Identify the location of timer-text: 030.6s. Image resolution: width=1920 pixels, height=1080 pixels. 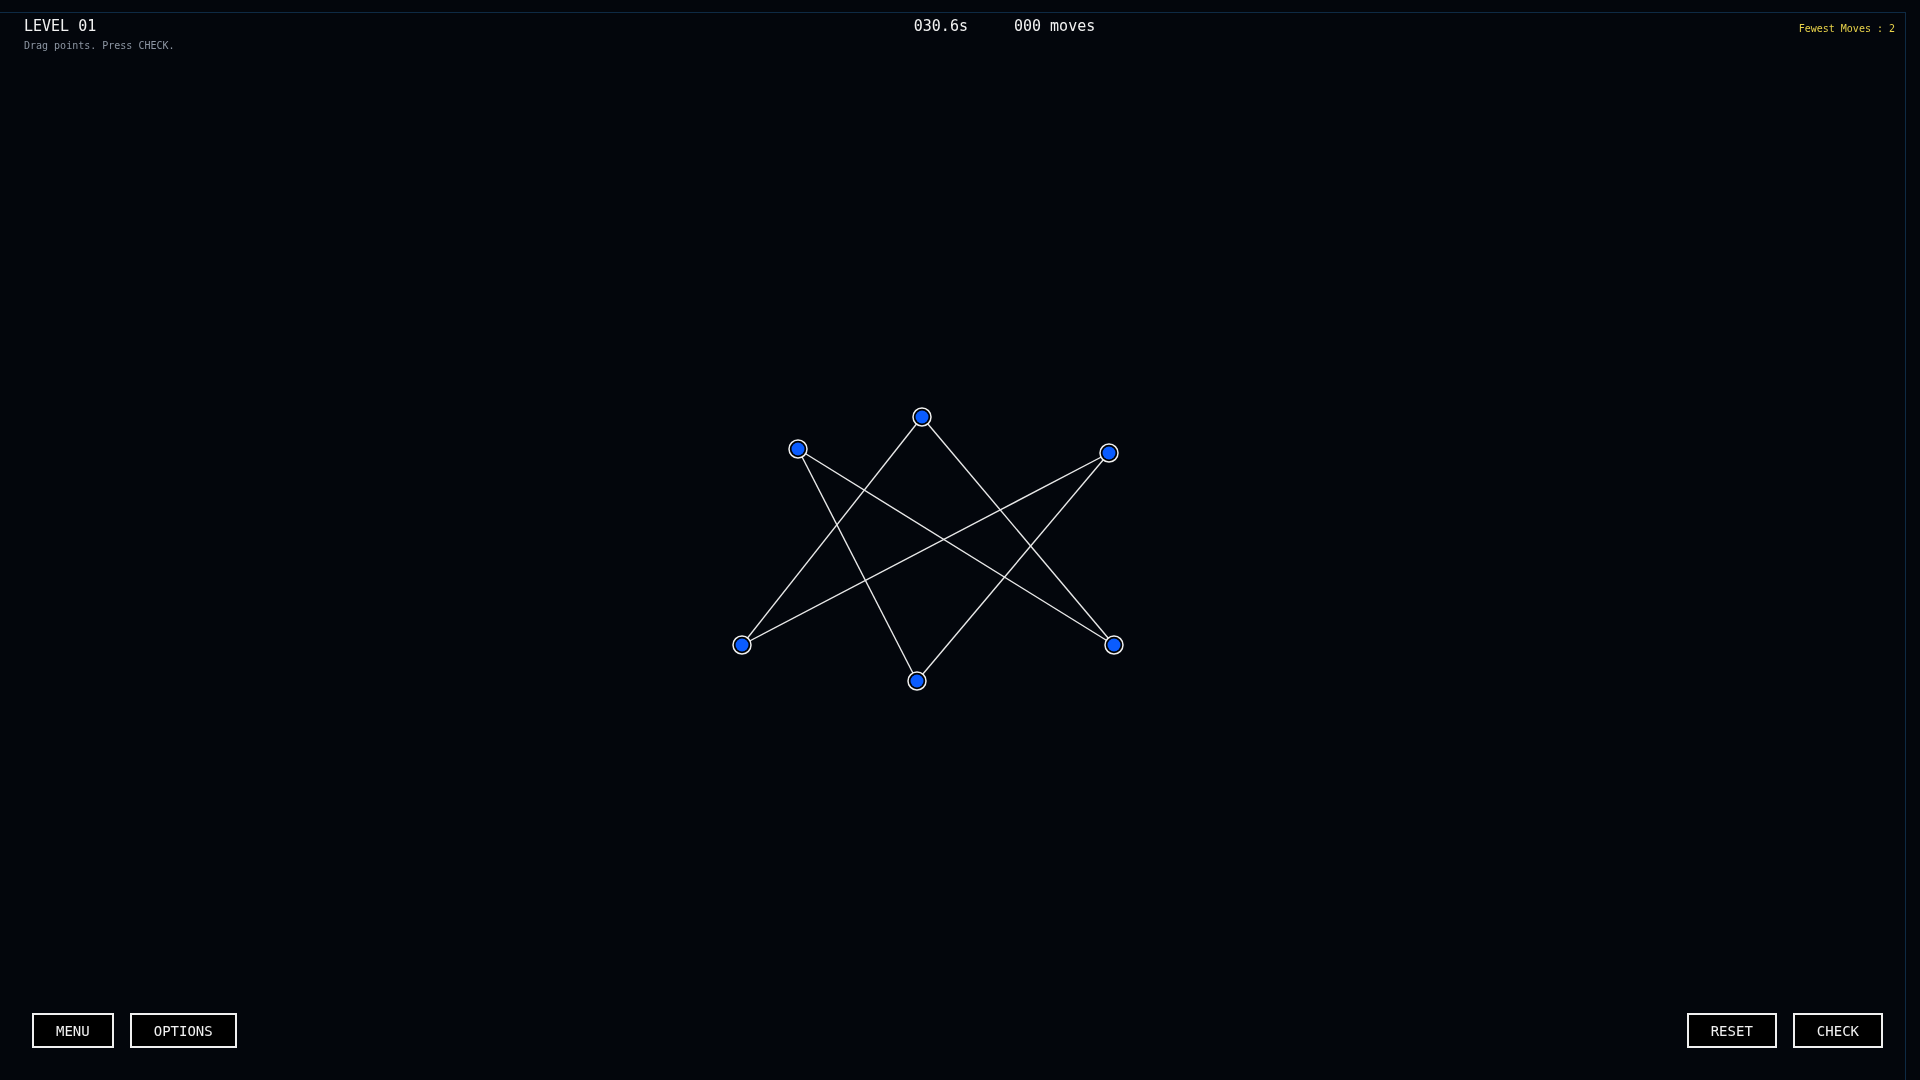
(940, 27).